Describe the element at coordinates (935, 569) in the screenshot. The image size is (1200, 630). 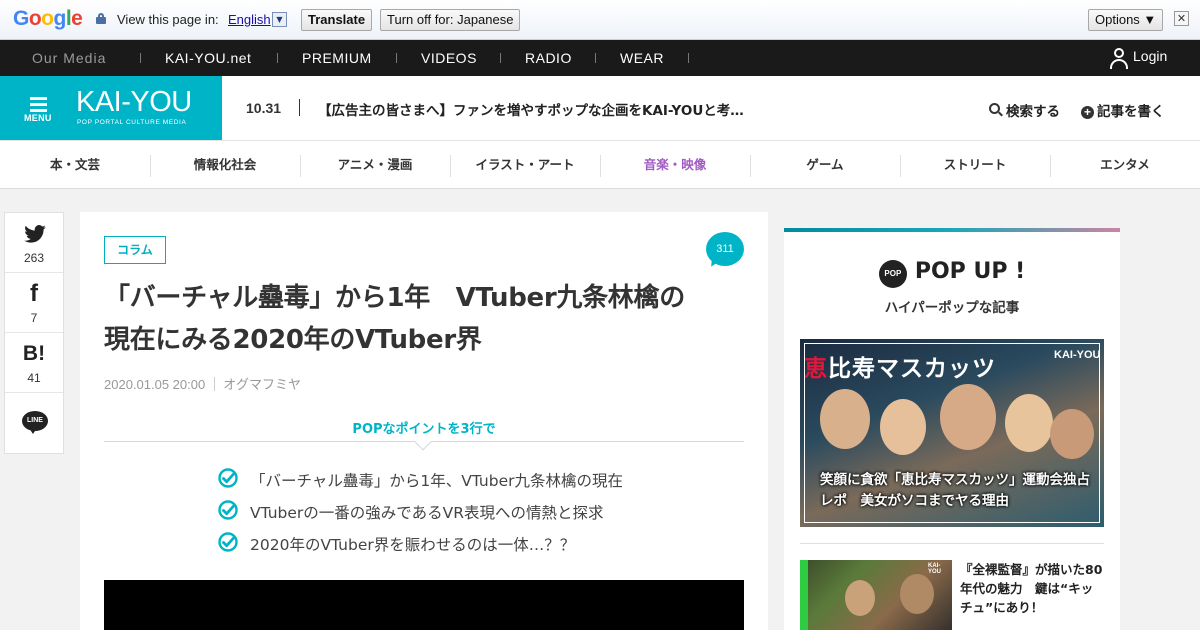
I see `thumbnail-logo: KAI-YOU` at that location.